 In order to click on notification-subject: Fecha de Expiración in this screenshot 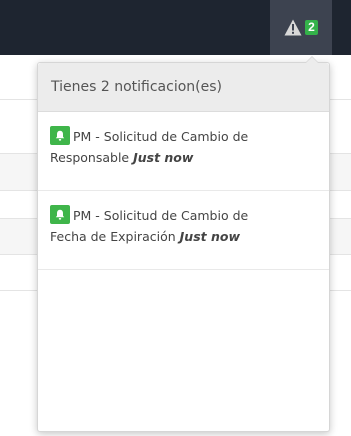, I will do `click(113, 236)`.